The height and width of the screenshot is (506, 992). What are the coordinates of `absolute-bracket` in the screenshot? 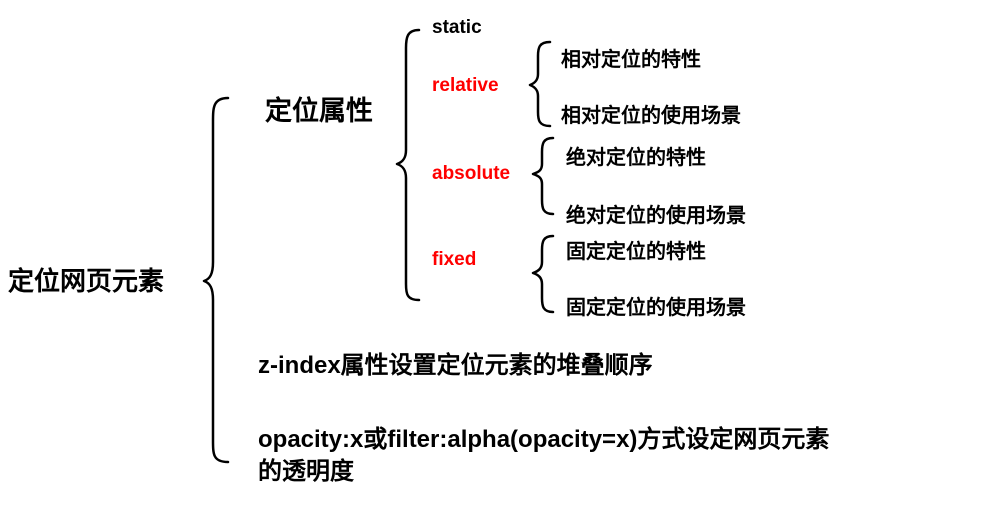 It's located at (543, 176).